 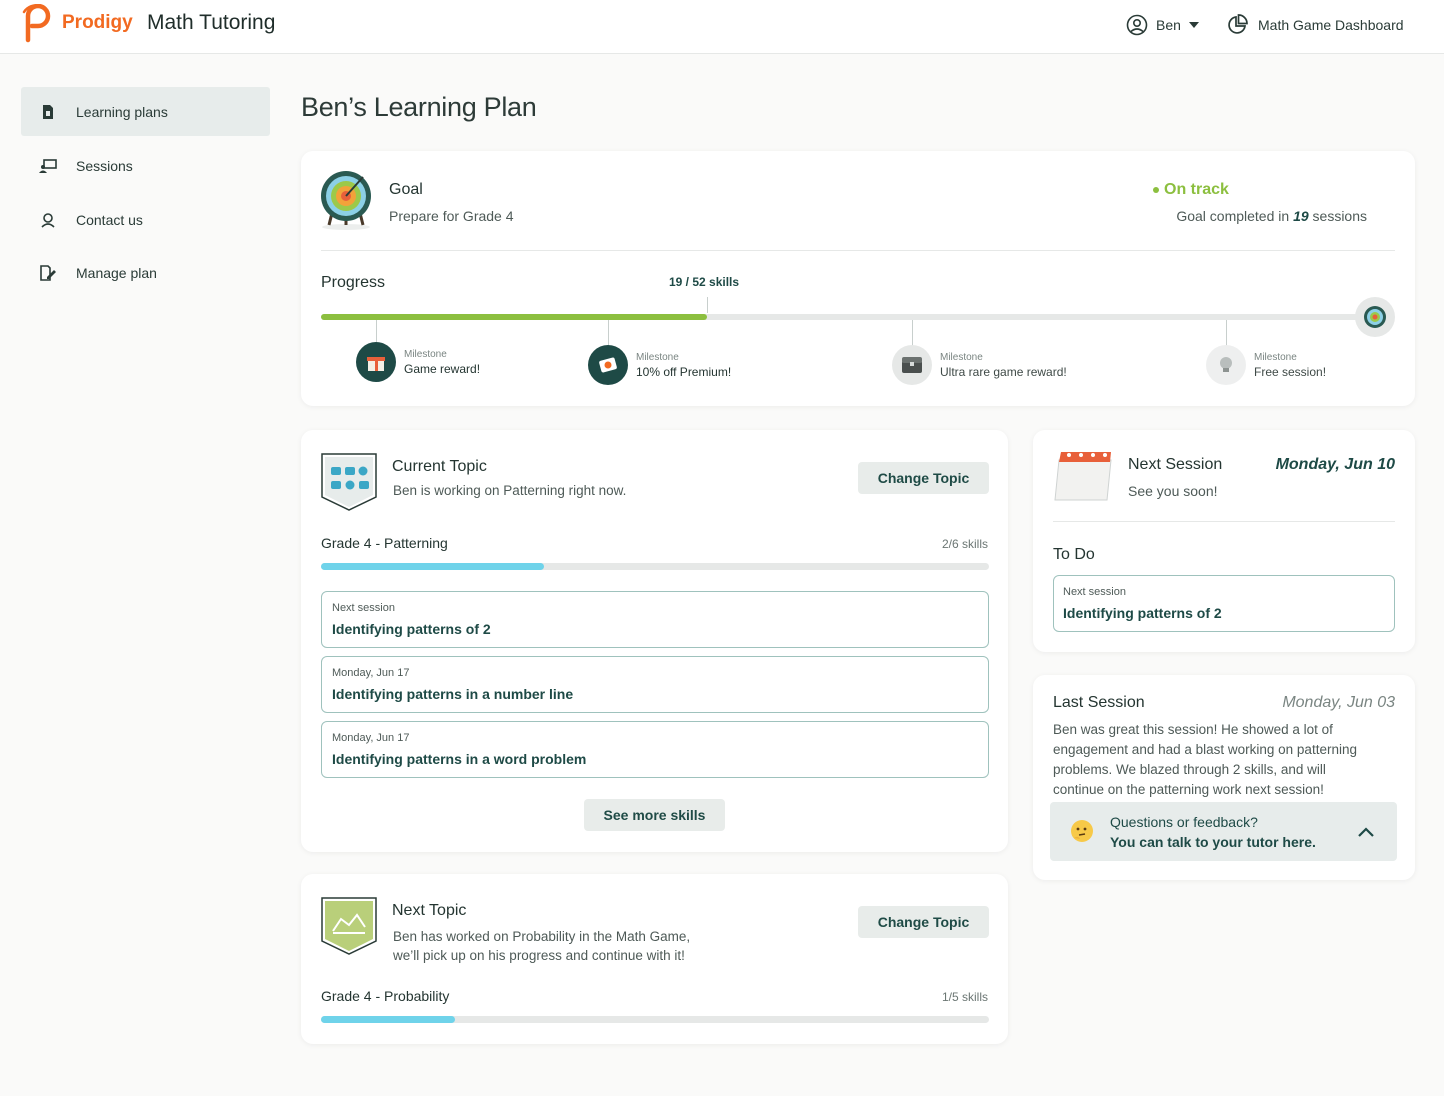 What do you see at coordinates (1156, 190) in the screenshot?
I see `status-dot` at bounding box center [1156, 190].